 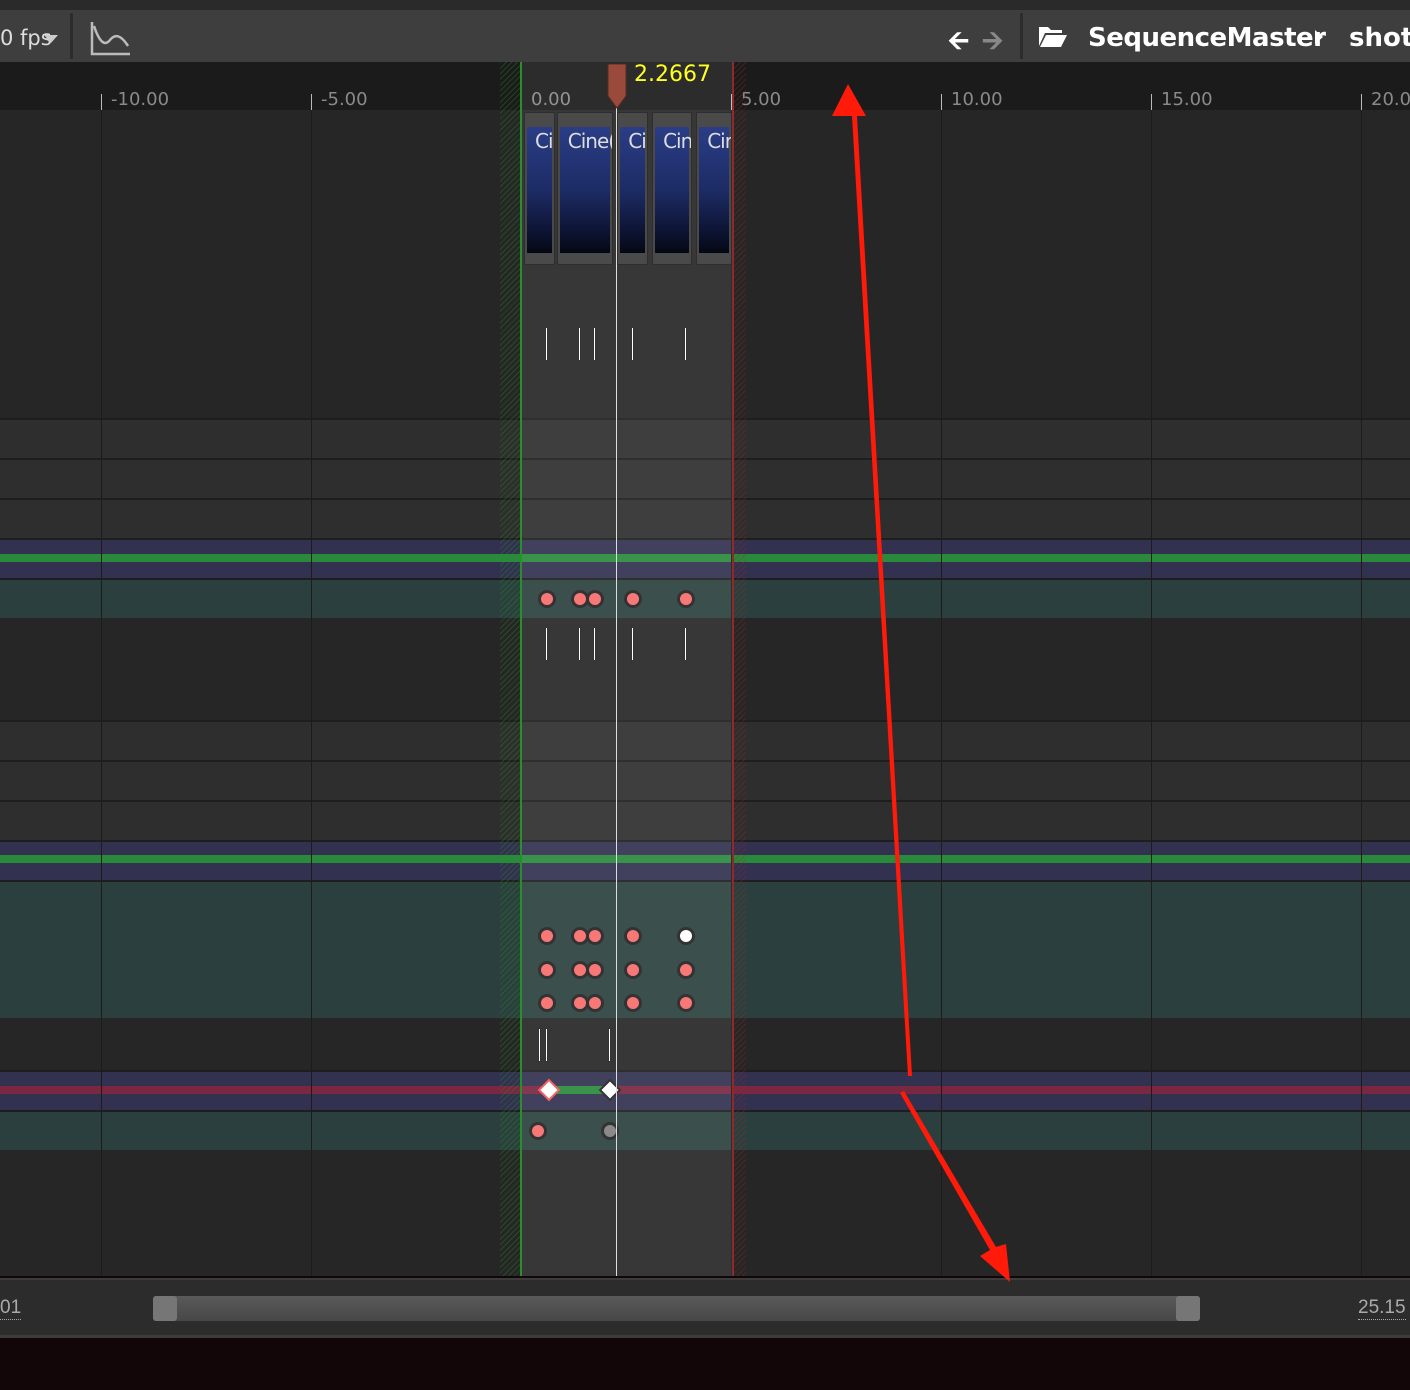 What do you see at coordinates (617, 87) in the screenshot?
I see `playhead-handle` at bounding box center [617, 87].